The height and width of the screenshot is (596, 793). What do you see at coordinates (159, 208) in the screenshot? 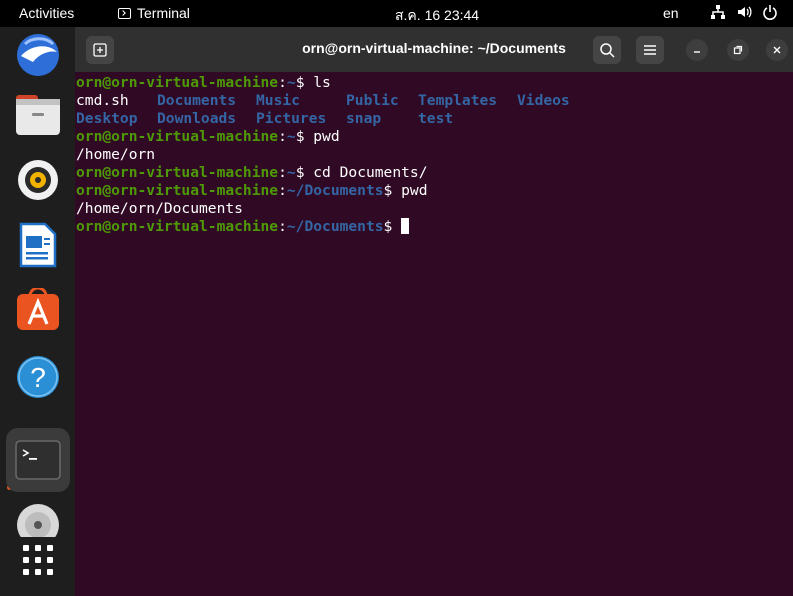
I see `command-output: /home/orn/Documents` at bounding box center [159, 208].